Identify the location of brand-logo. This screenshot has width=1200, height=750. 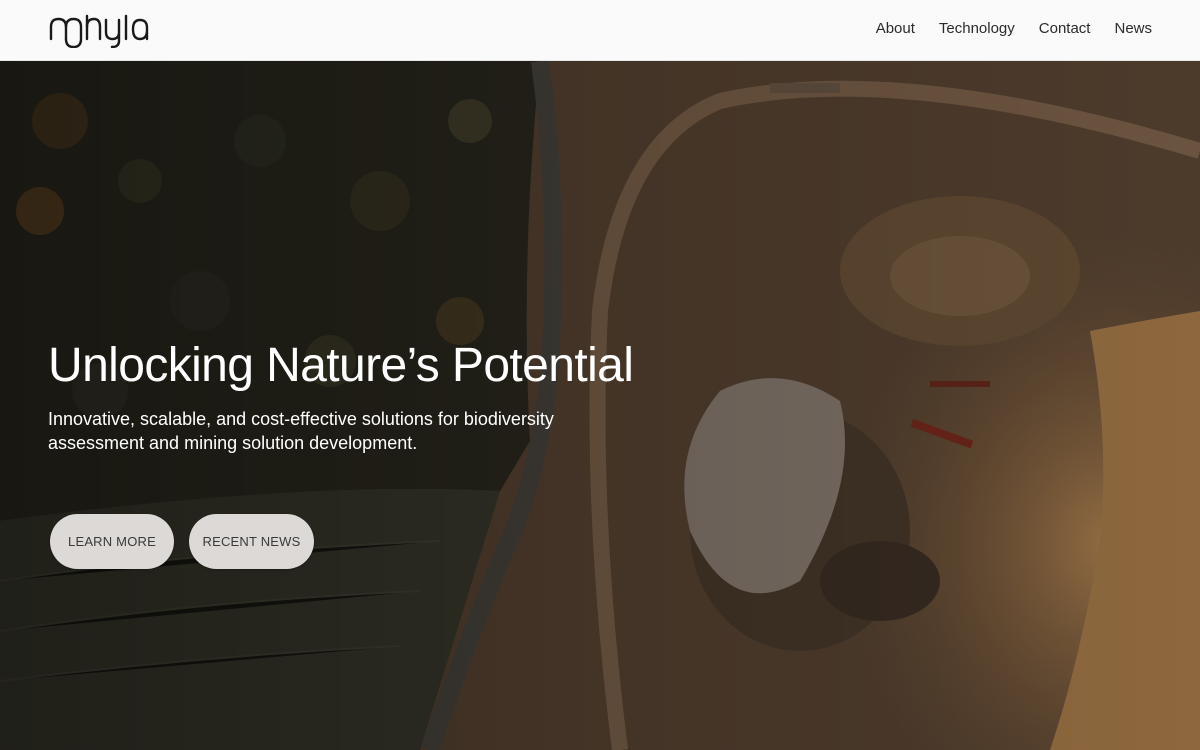
(100, 30).